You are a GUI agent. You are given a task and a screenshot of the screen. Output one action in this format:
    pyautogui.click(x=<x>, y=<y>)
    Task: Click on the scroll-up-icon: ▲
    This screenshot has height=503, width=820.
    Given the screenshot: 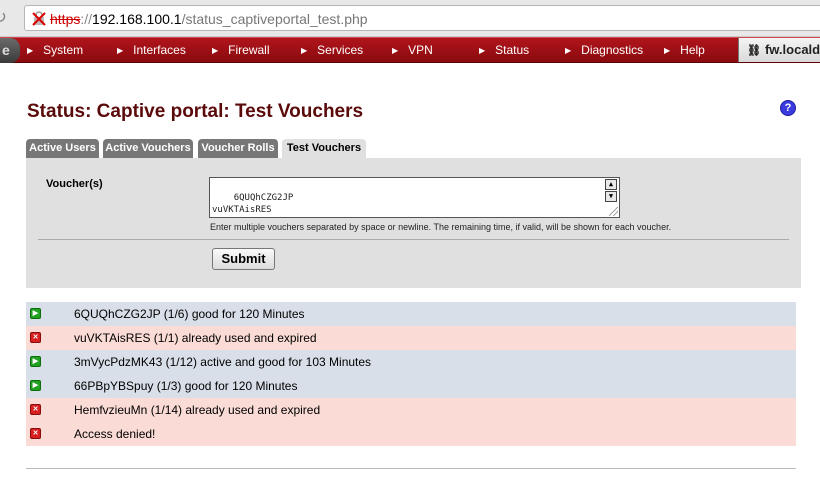 What is the action you would take?
    pyautogui.click(x=611, y=184)
    